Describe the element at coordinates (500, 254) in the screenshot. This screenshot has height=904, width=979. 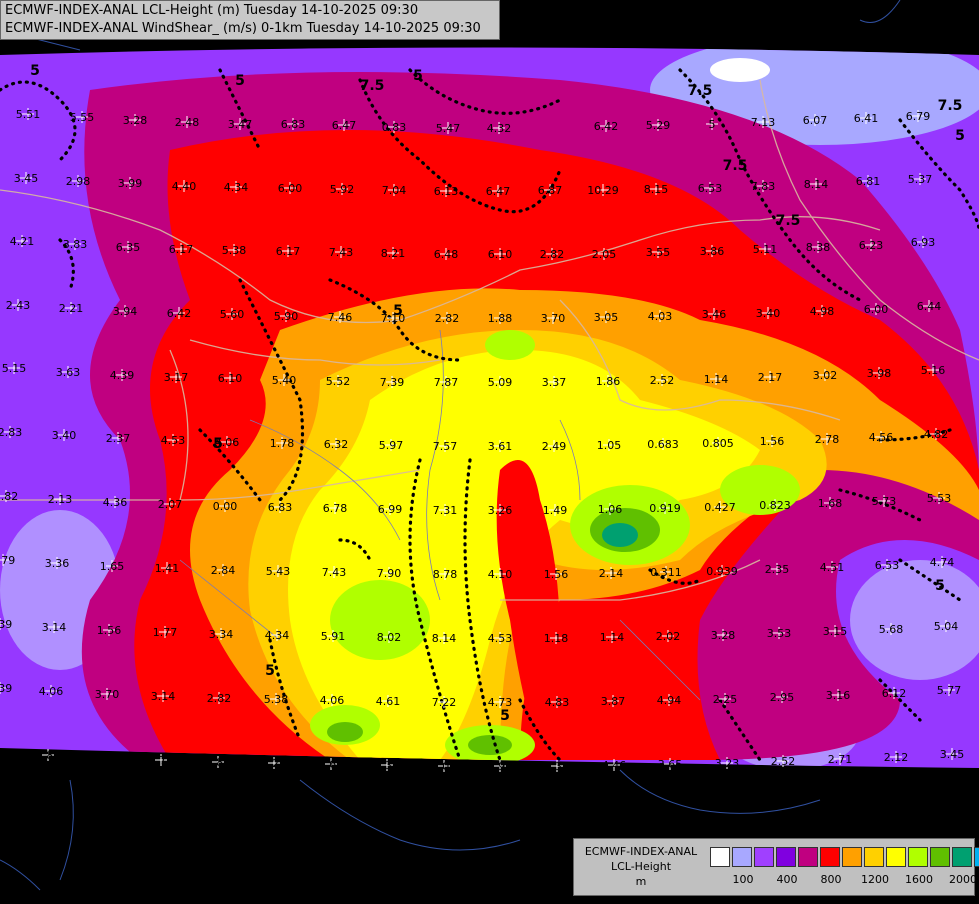
I see `windshear-value: 6.10` at that location.